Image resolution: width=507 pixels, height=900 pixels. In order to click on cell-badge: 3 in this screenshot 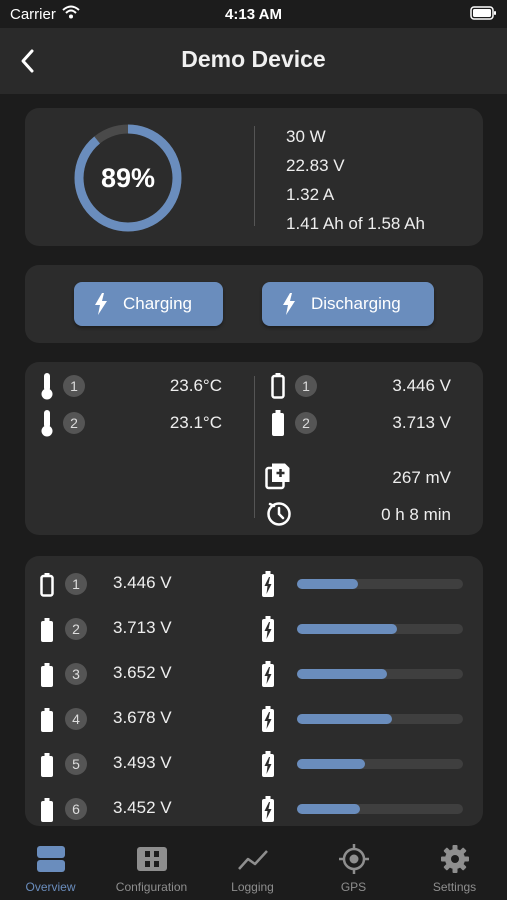, I will do `click(76, 674)`.